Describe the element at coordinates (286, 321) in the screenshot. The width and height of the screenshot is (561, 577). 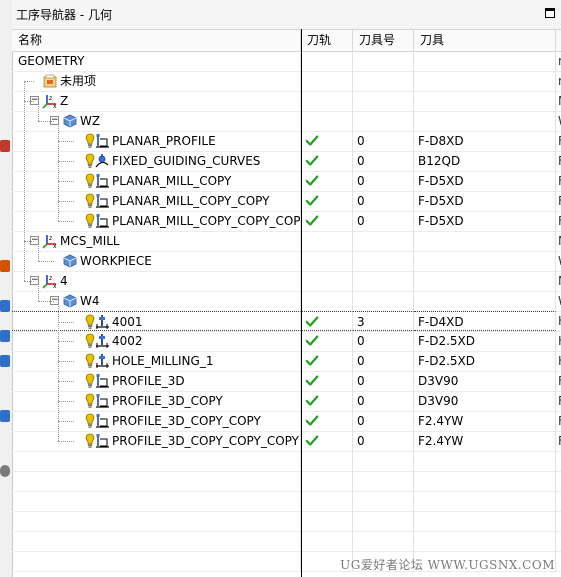
I see `tree-row: 4001 3F-D4XDH` at that location.